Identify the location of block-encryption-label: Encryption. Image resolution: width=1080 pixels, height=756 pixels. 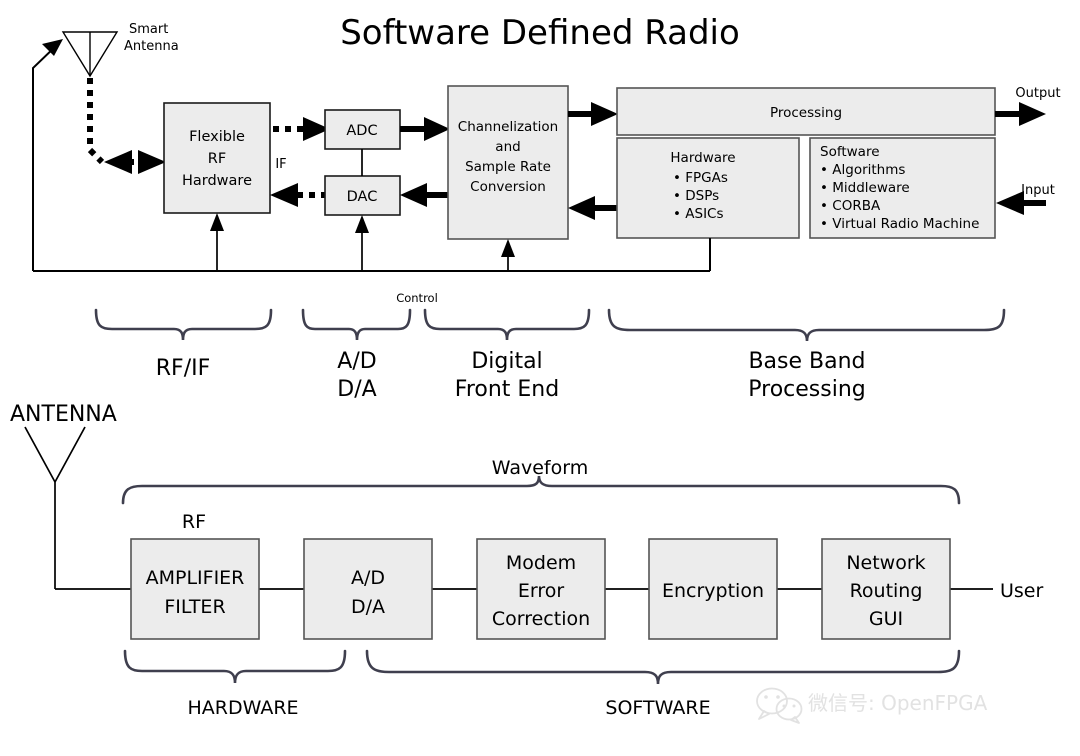
(713, 591).